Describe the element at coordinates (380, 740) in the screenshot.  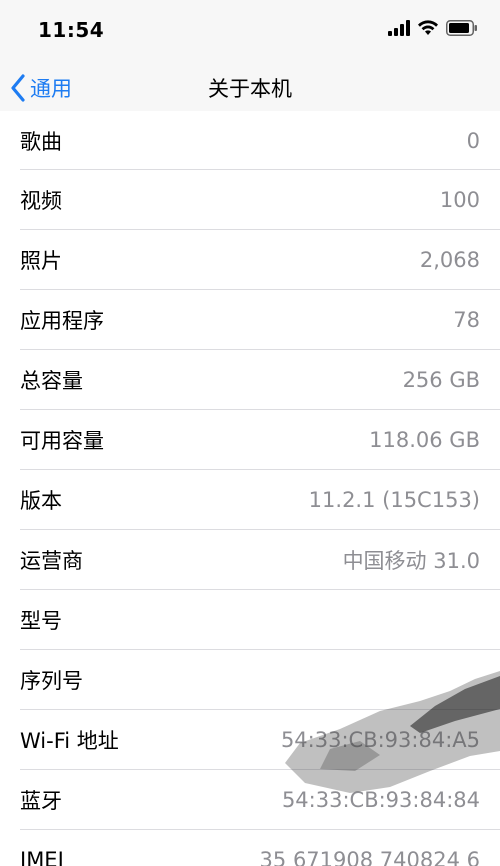
I see `row-value: 54:33:CB:93:84:A5` at that location.